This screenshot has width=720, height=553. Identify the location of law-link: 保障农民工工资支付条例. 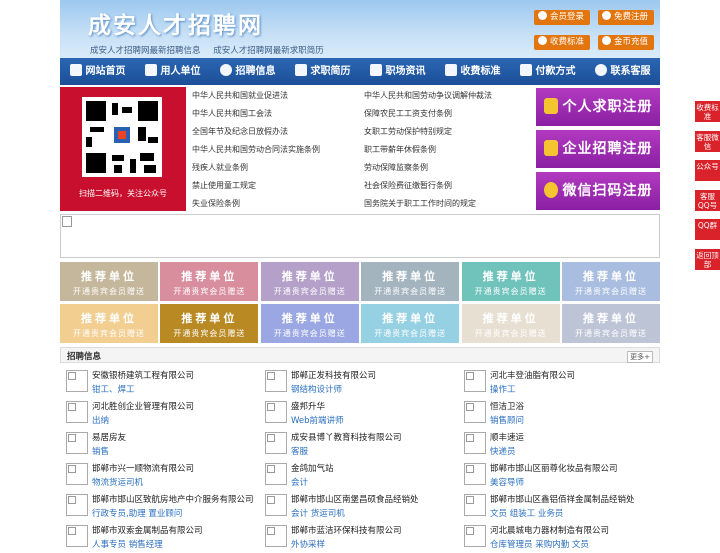
(408, 113).